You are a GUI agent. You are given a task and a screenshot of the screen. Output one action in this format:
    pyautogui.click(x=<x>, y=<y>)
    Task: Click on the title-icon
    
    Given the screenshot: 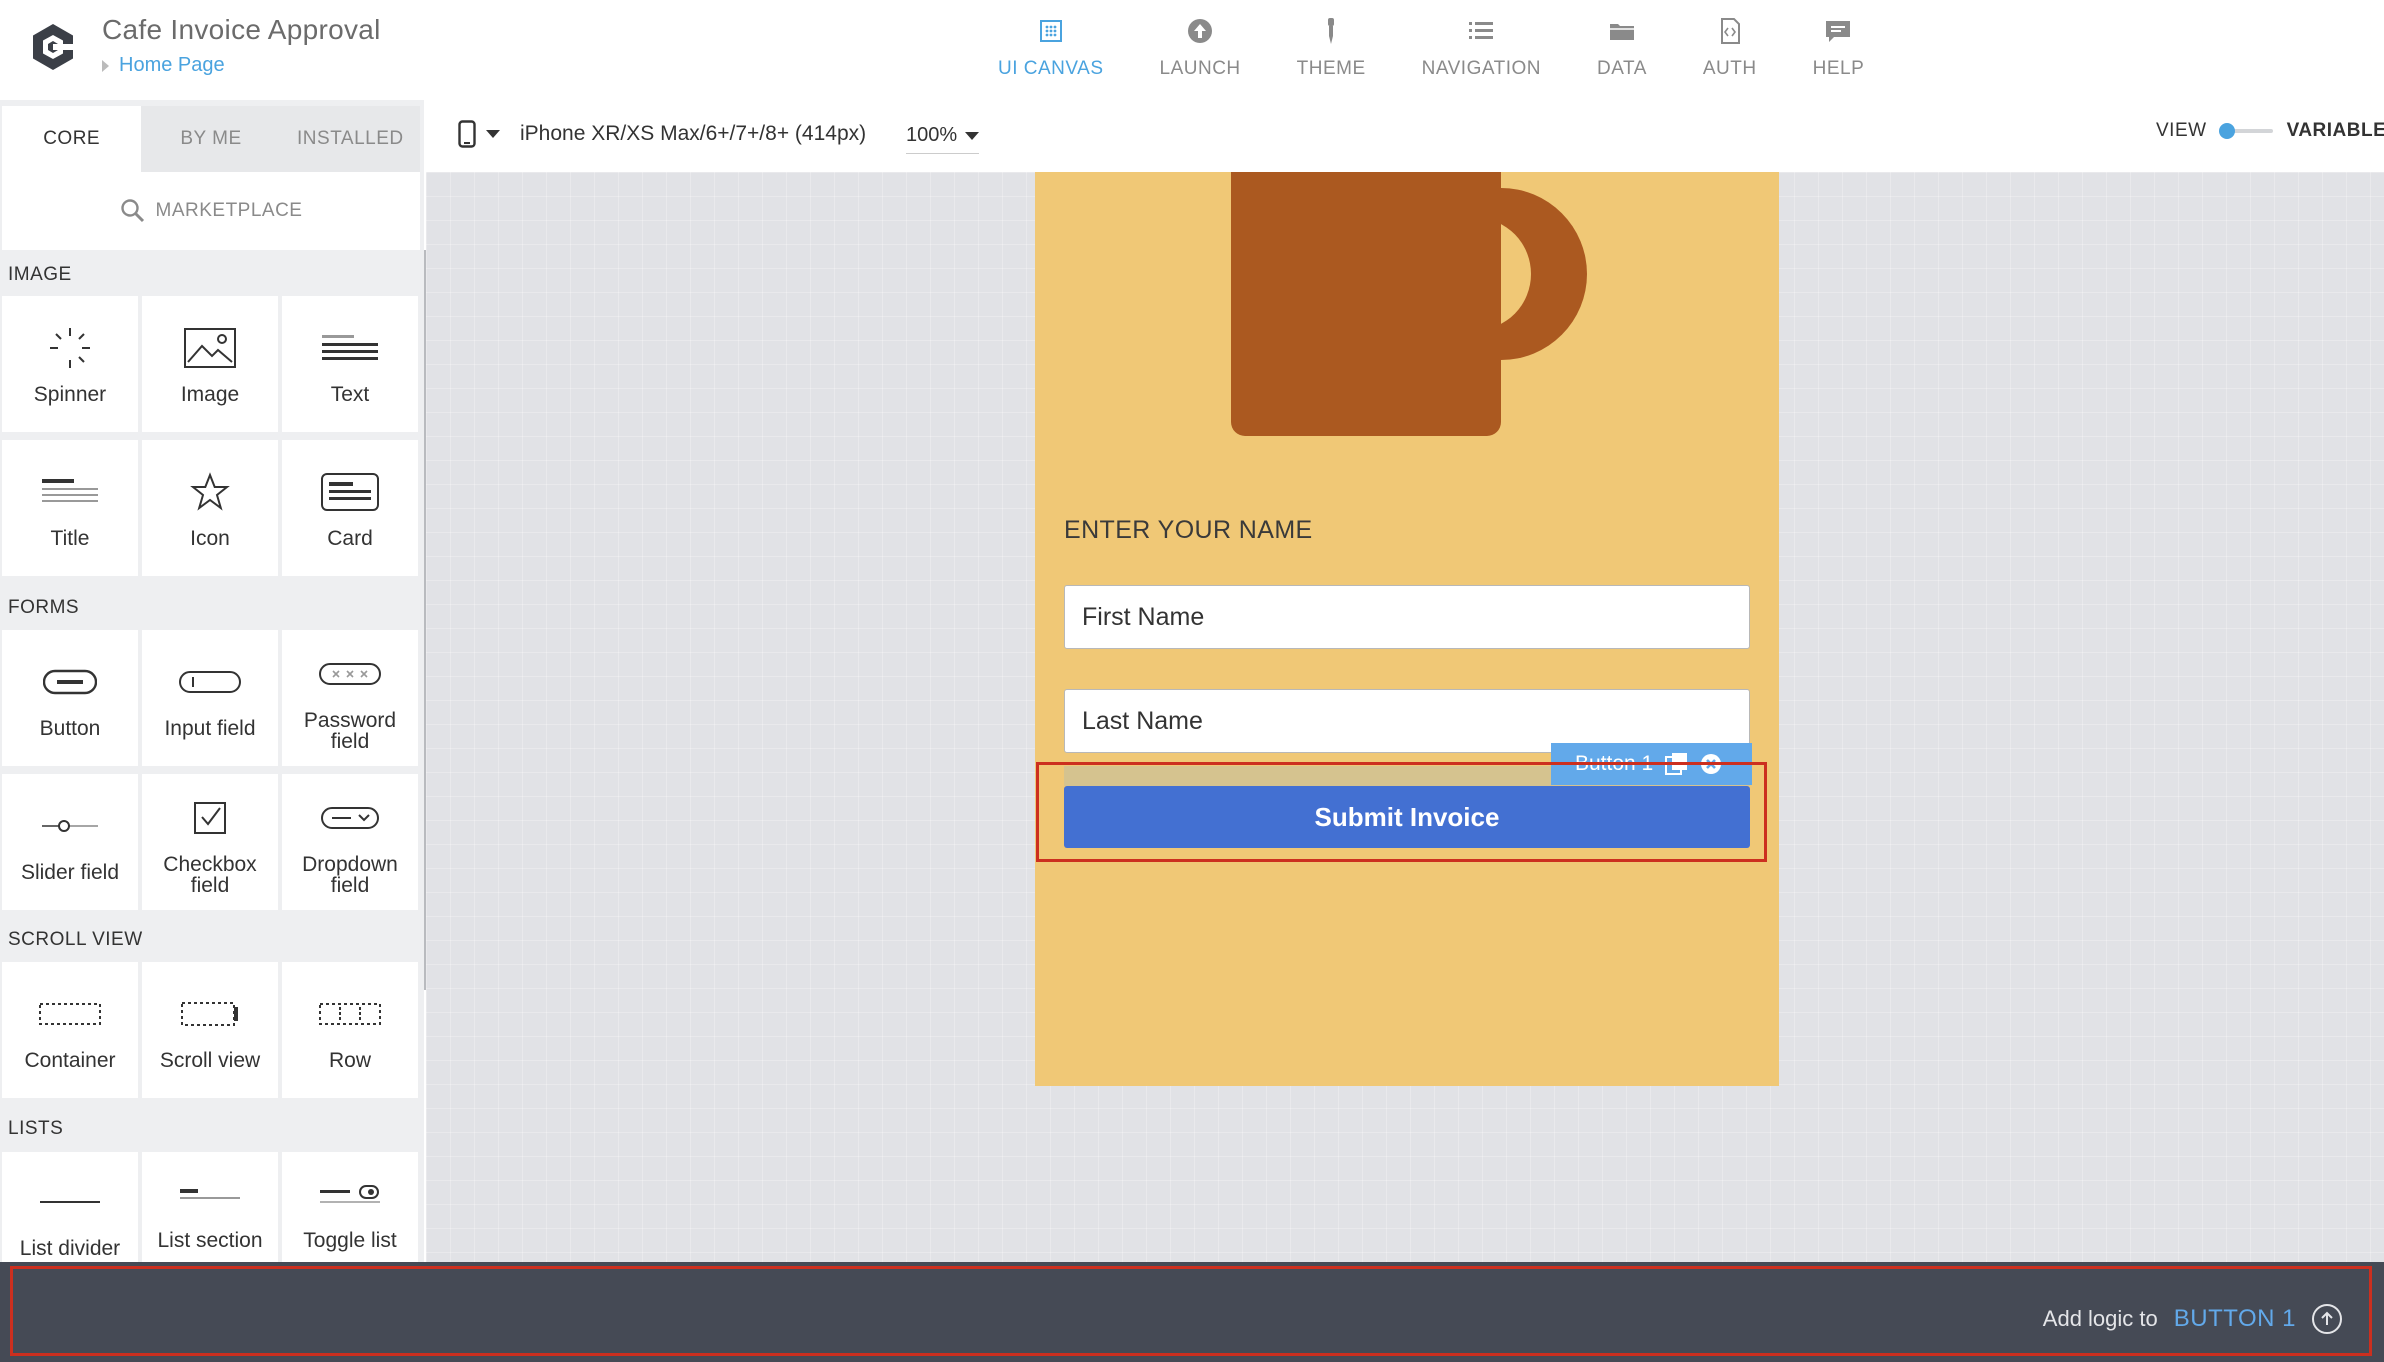 What is the action you would take?
    pyautogui.click(x=70, y=490)
    